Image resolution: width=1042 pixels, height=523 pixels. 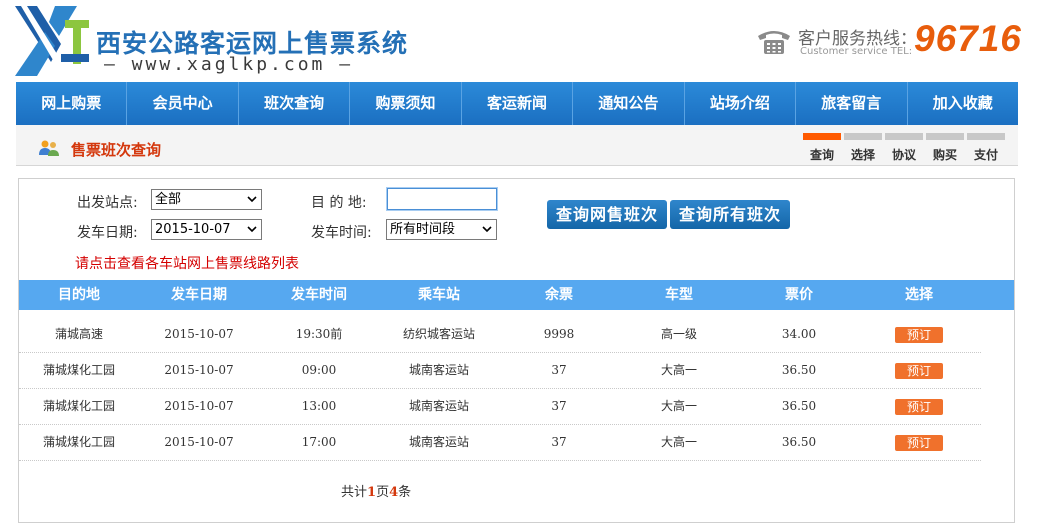 I want to click on departure-label: 出发站点:, so click(x=107, y=203).